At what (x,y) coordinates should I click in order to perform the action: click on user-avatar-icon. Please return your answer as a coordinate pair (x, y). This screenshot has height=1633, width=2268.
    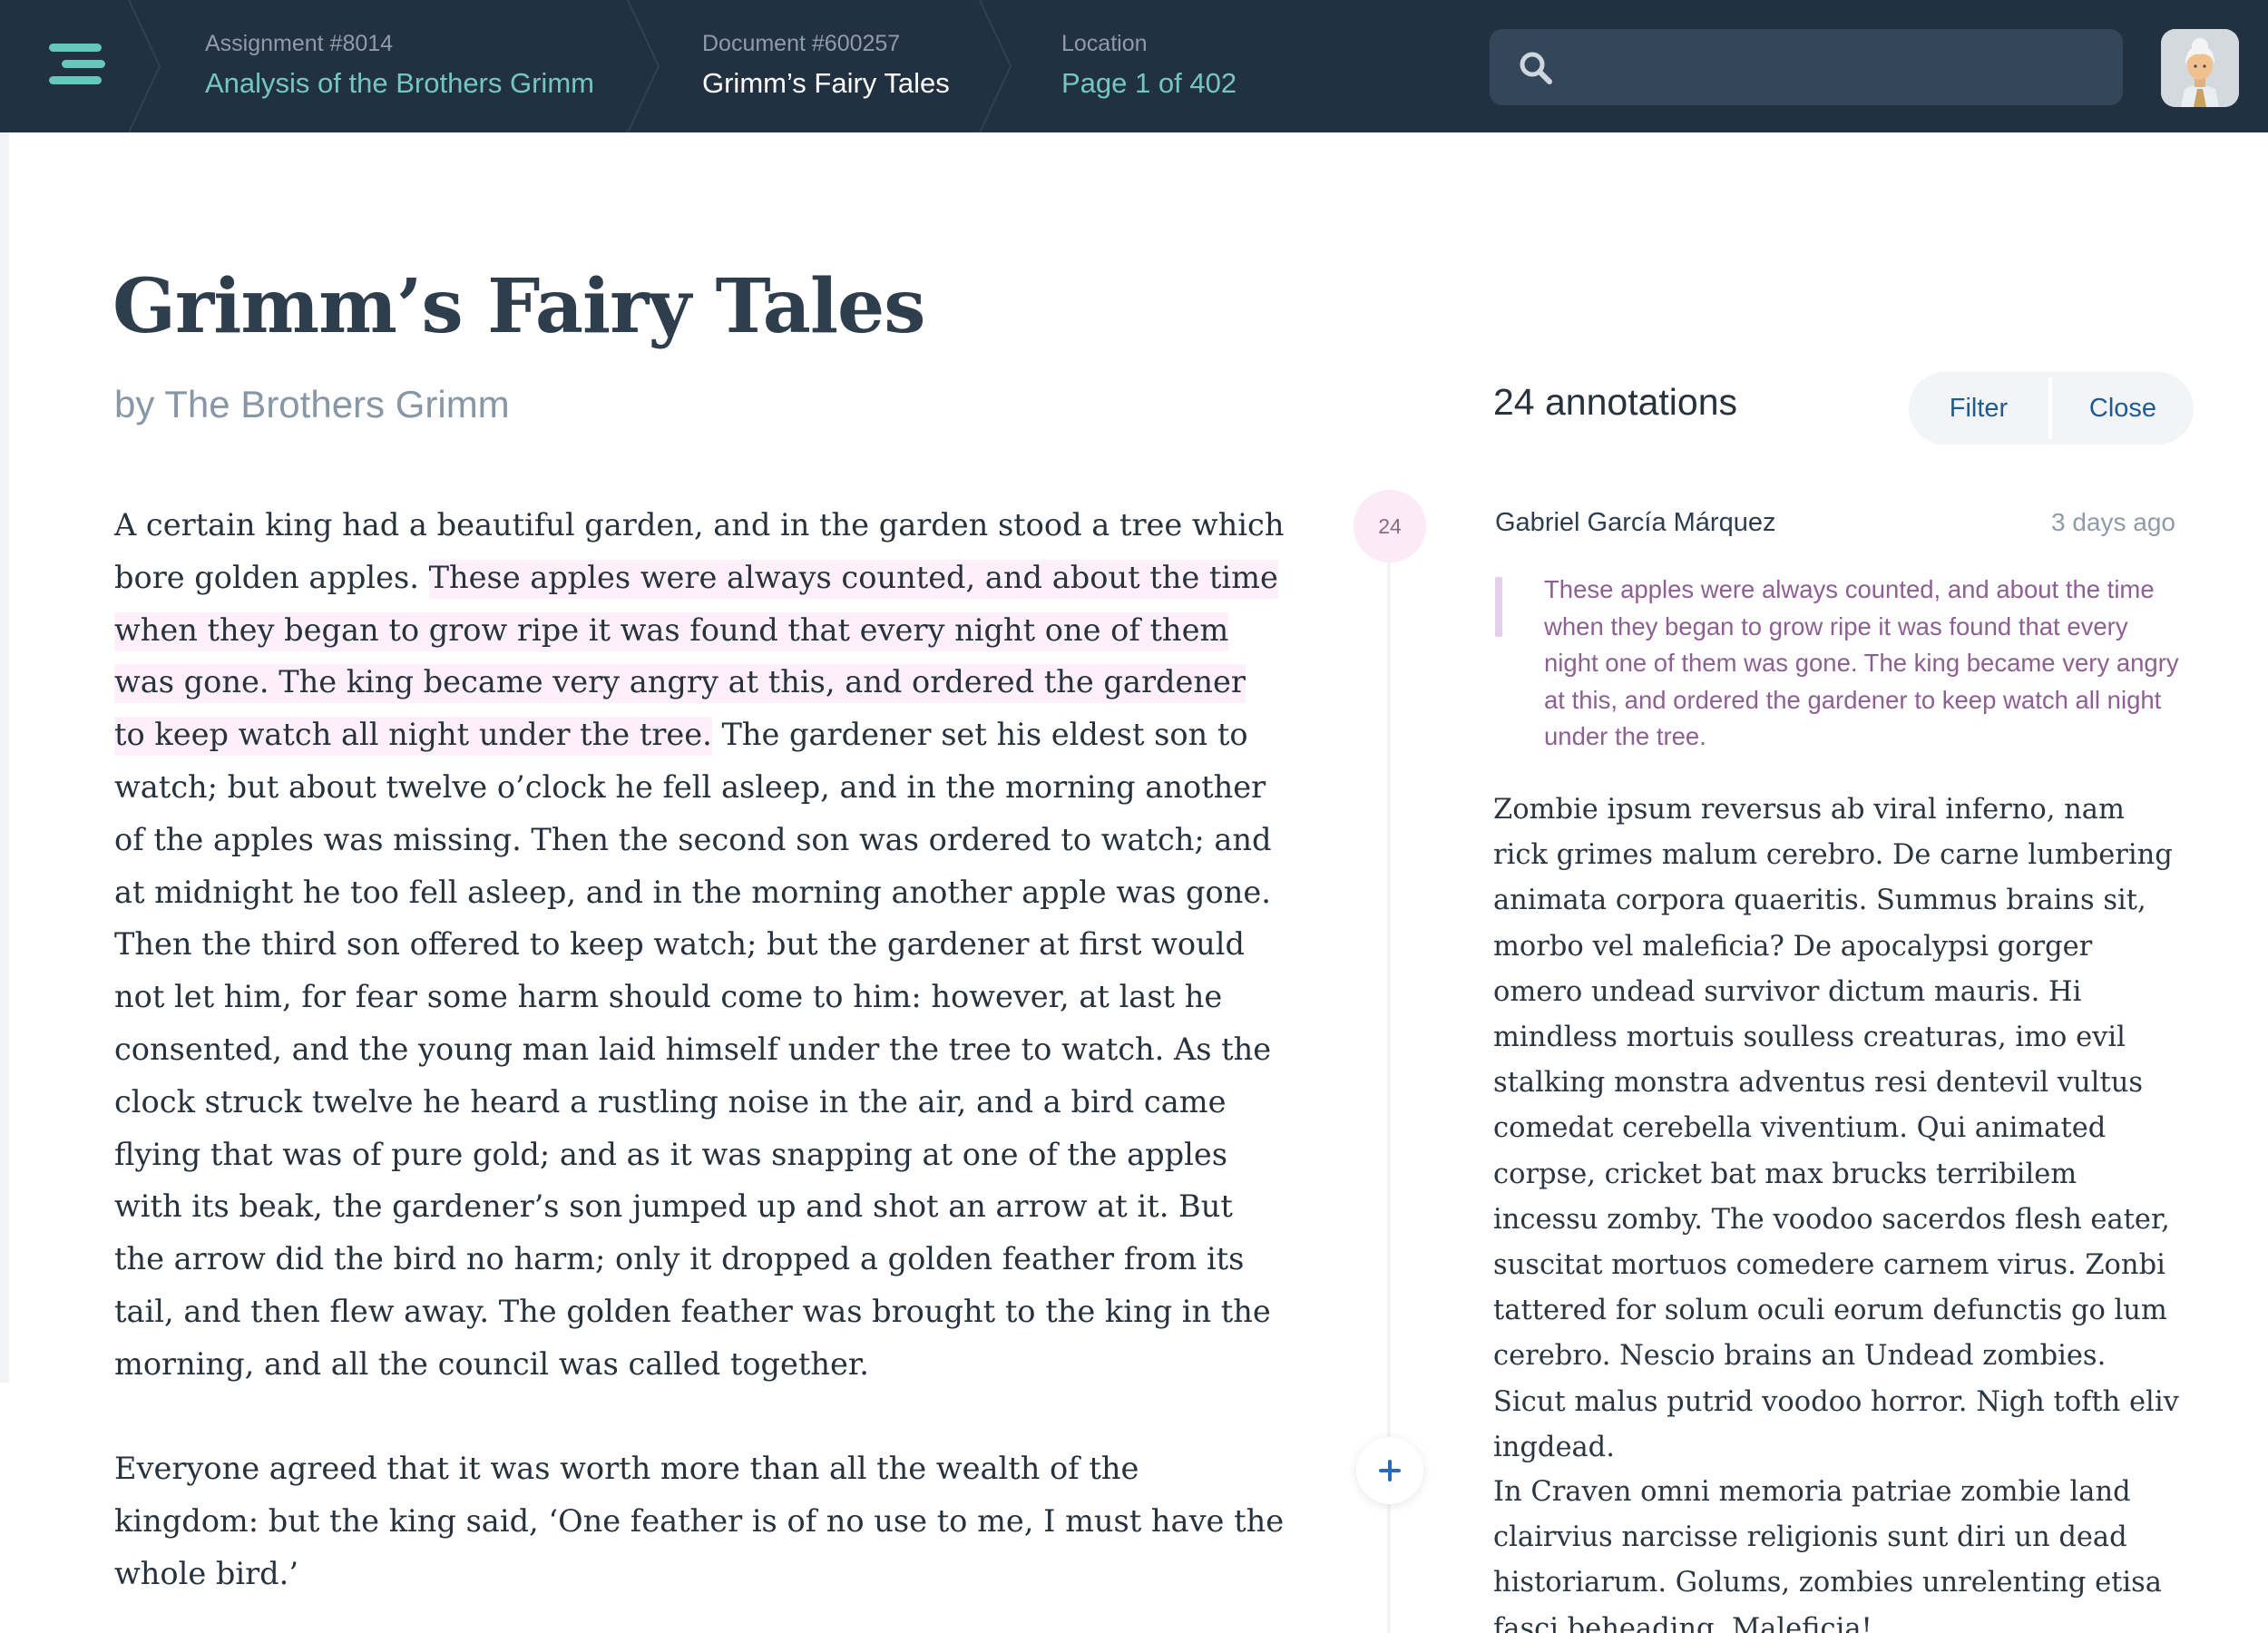
    Looking at the image, I should click on (2200, 68).